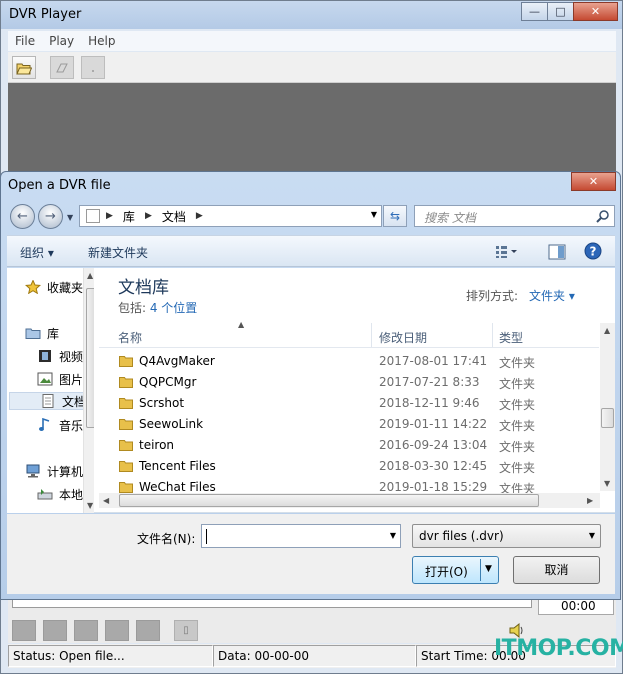 The height and width of the screenshot is (674, 623). Describe the element at coordinates (603, 216) in the screenshot. I see `search-icon` at that location.